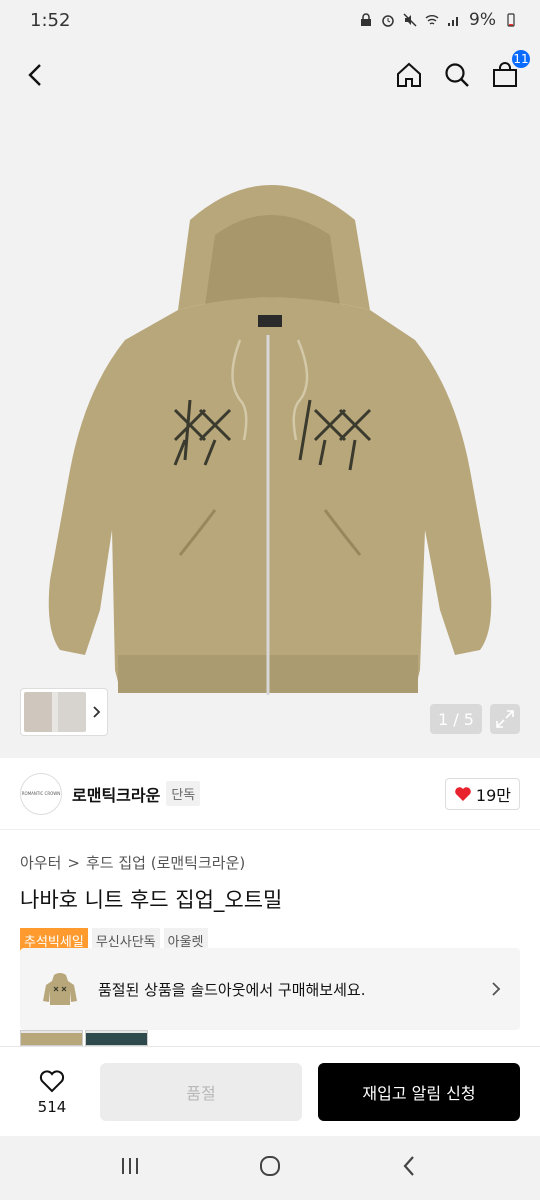  I want to click on brand-logo-text: ROMANTIC CROWN, so click(41, 793).